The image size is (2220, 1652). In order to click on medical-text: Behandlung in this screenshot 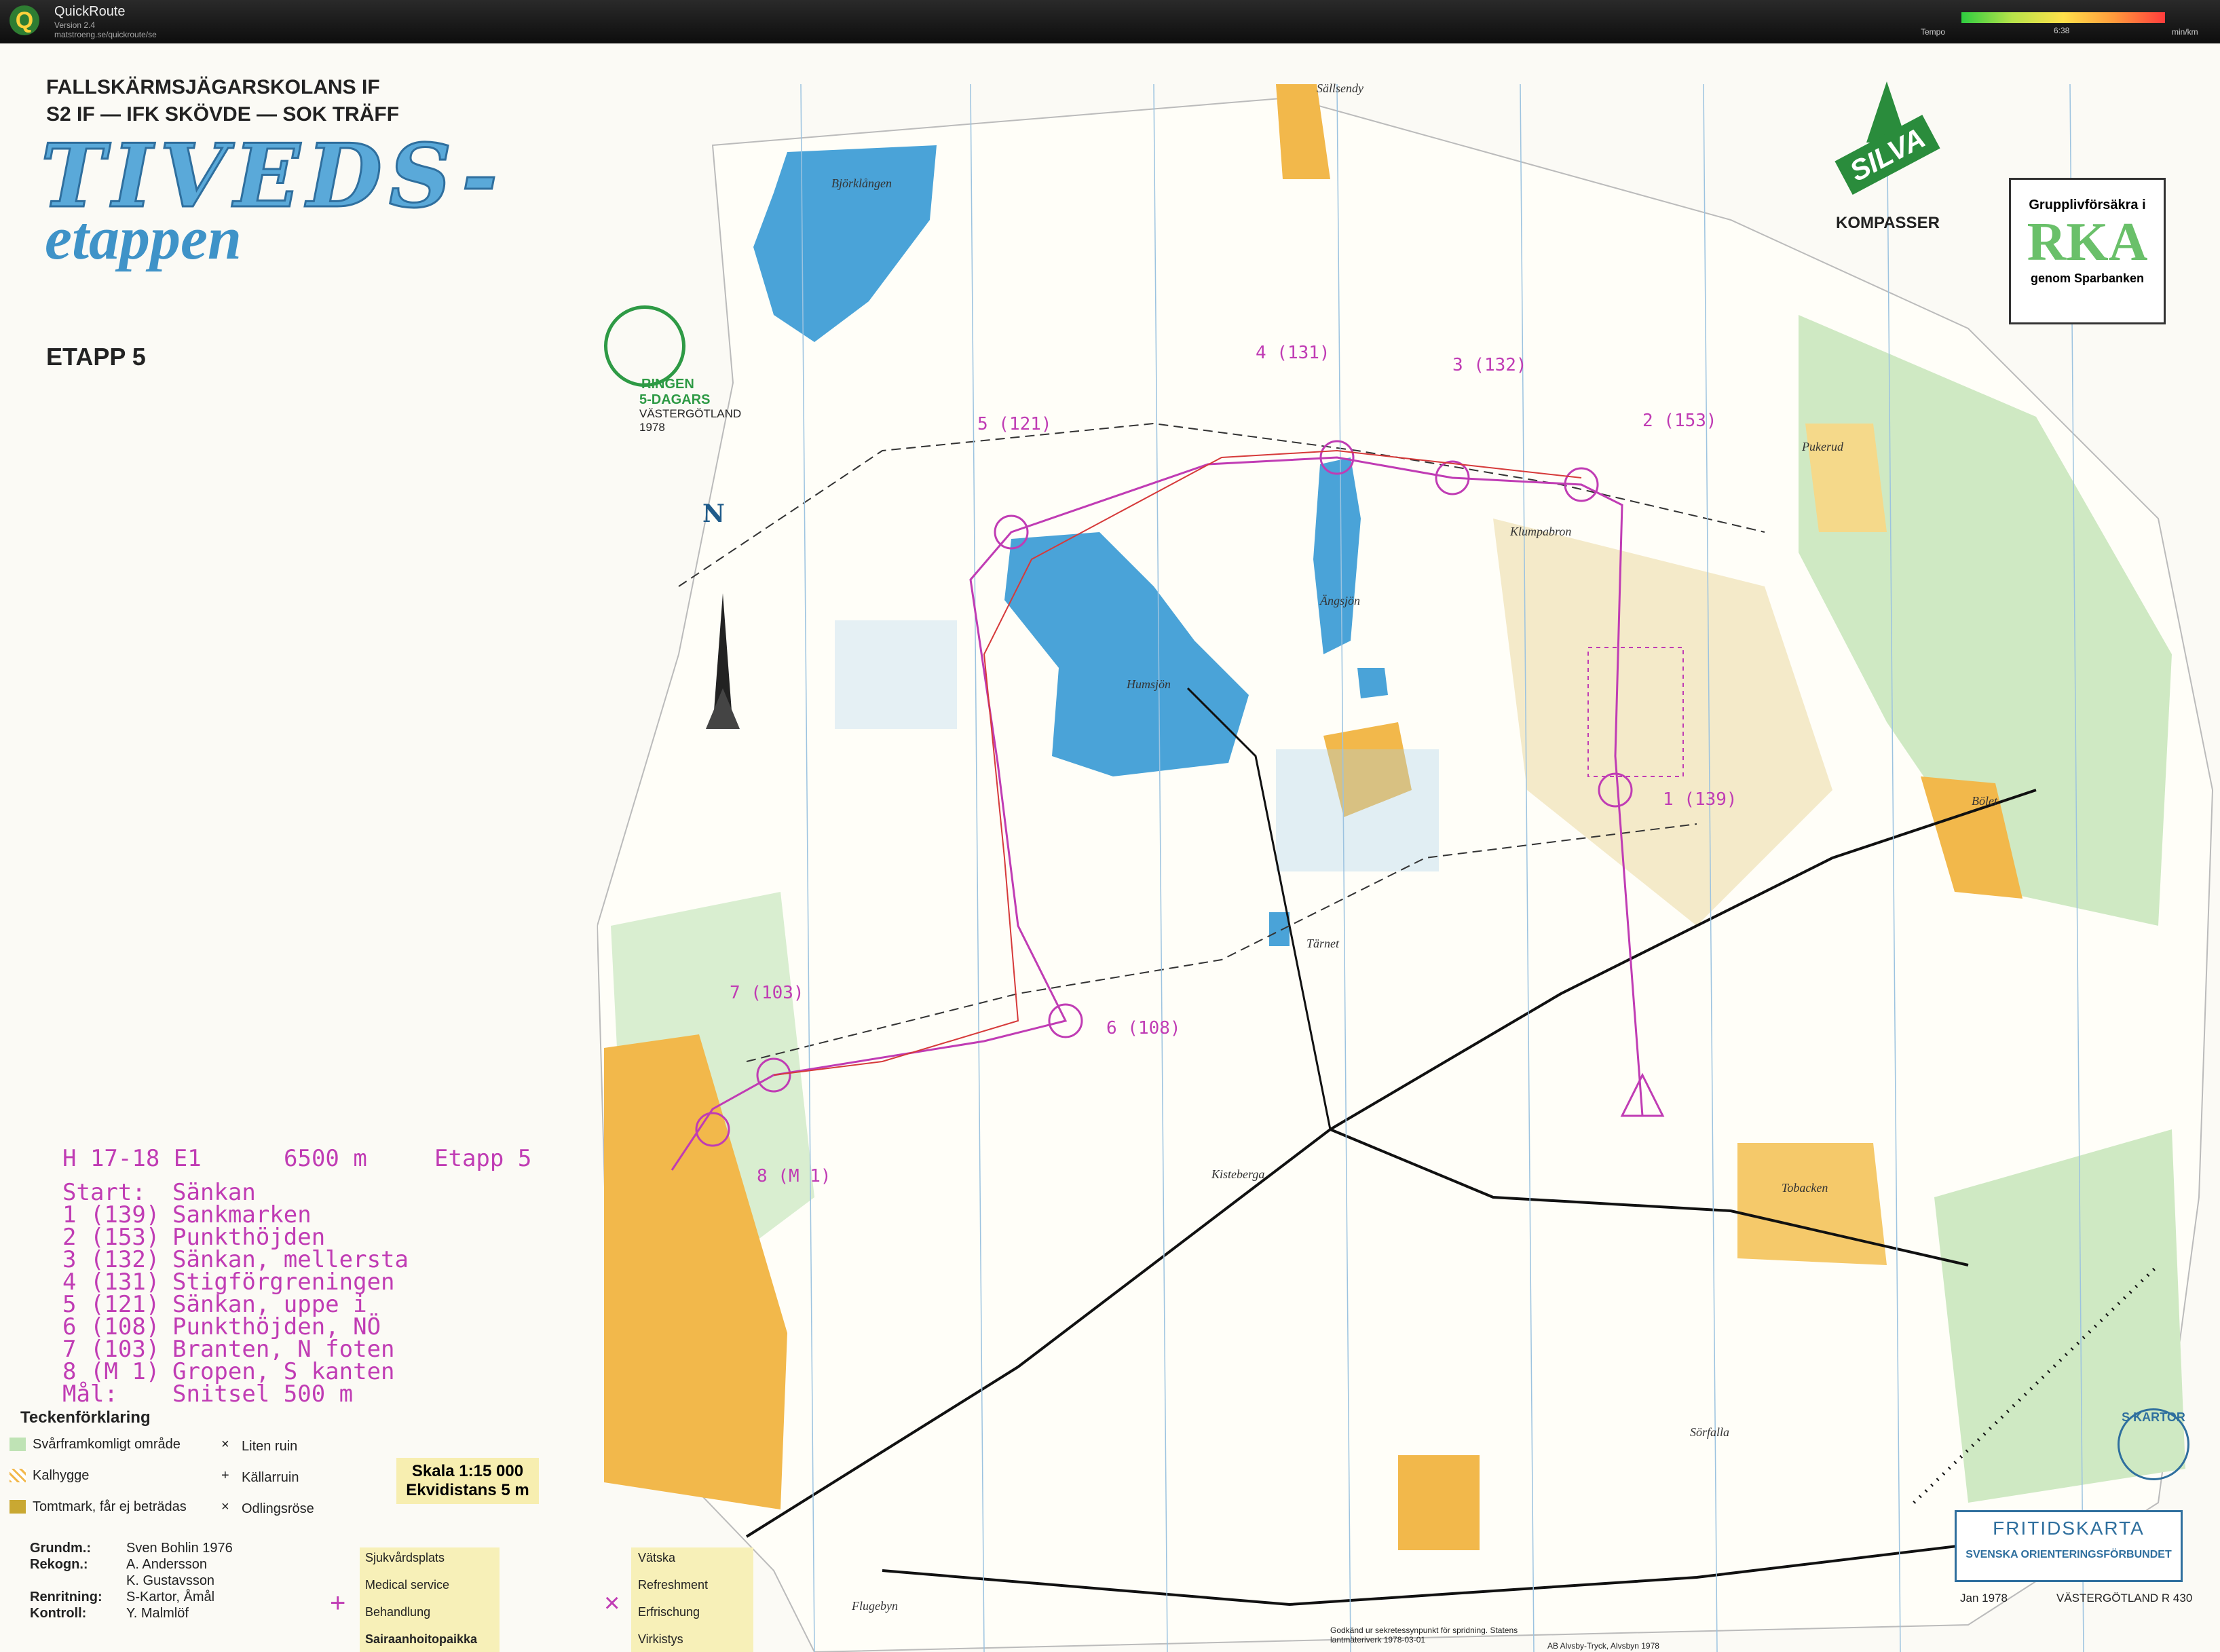, I will do `click(398, 1612)`.